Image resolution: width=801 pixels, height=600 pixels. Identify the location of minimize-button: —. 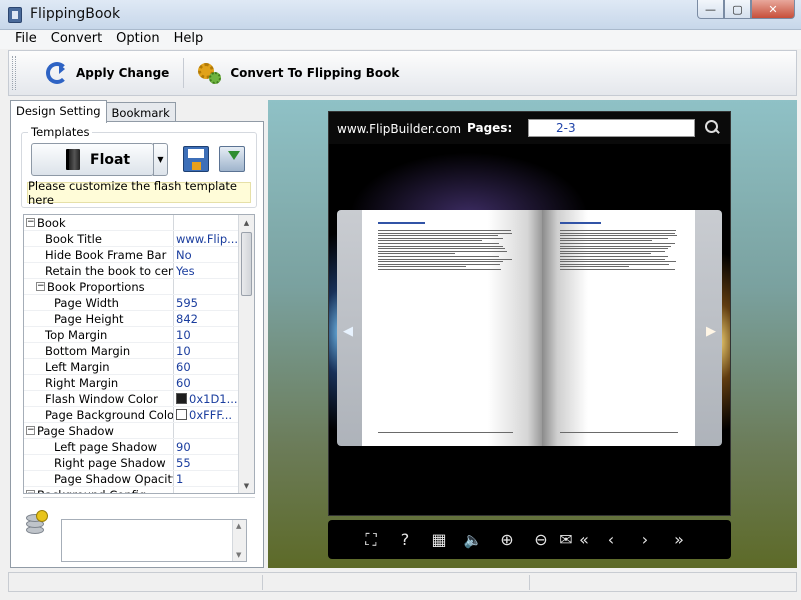
(710, 9).